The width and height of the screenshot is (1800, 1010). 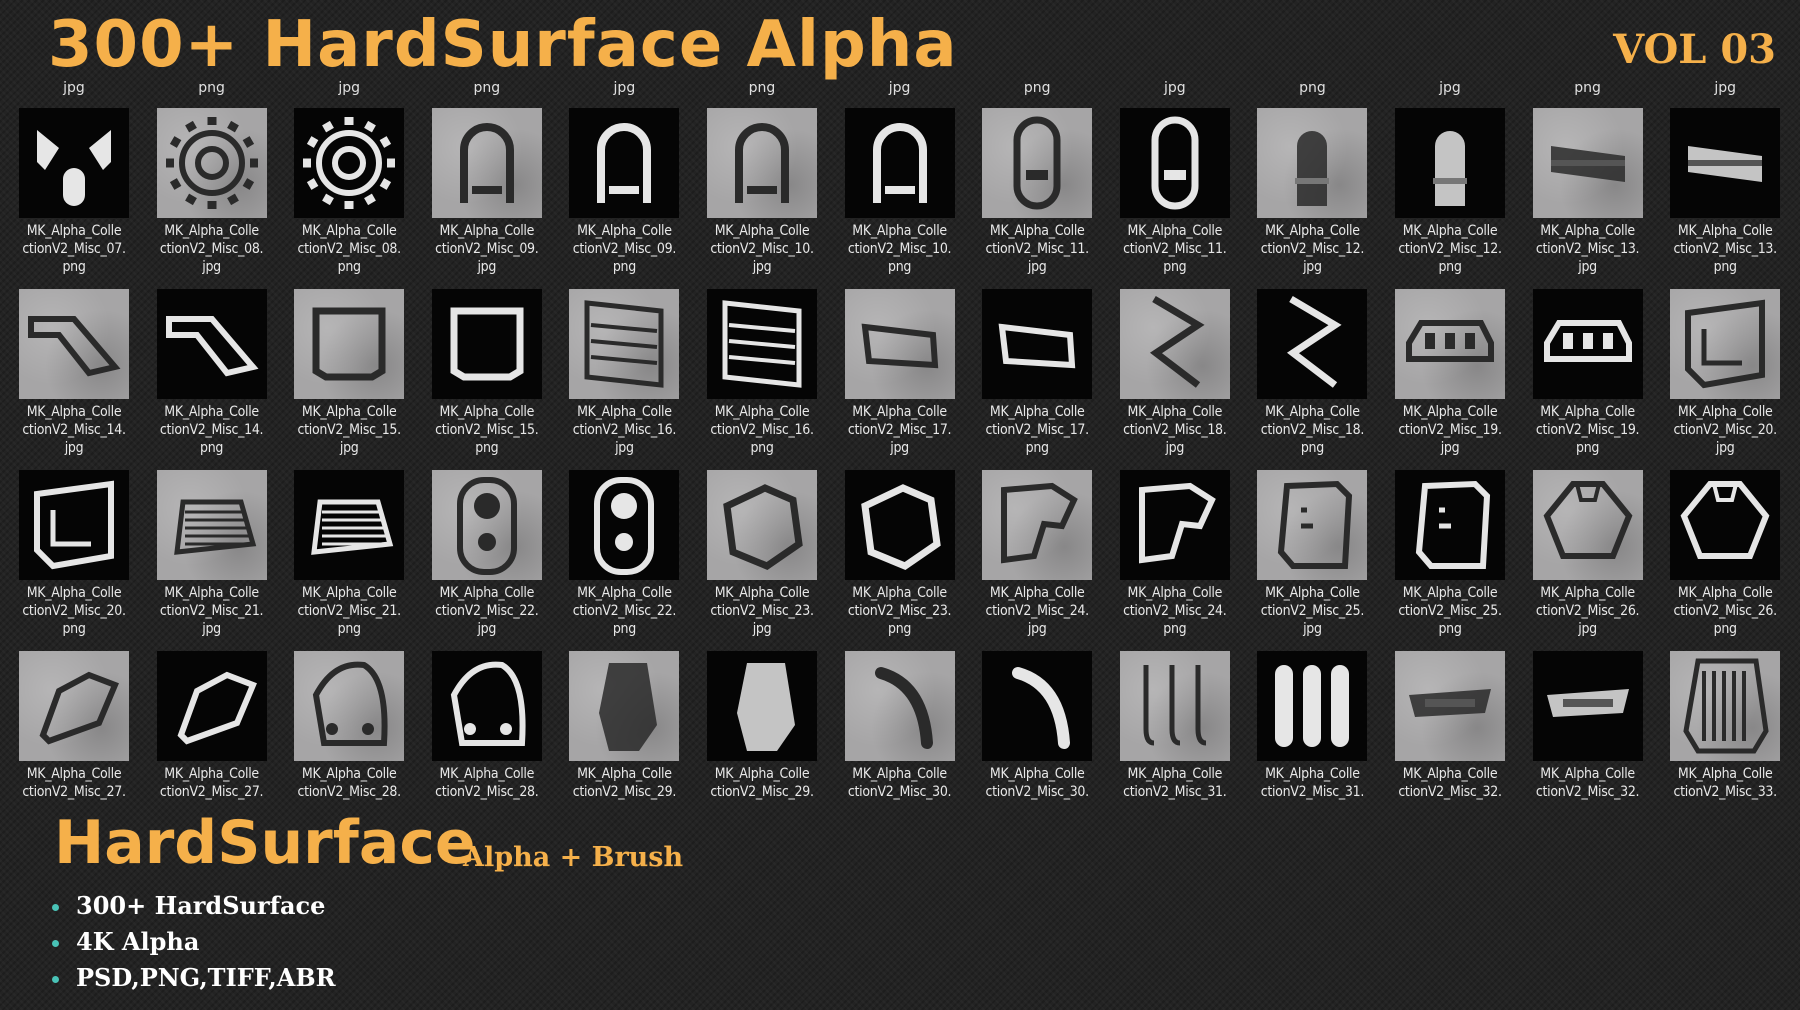 I want to click on filename-line-2: ctionV2_Misc_11., so click(x=1037, y=249).